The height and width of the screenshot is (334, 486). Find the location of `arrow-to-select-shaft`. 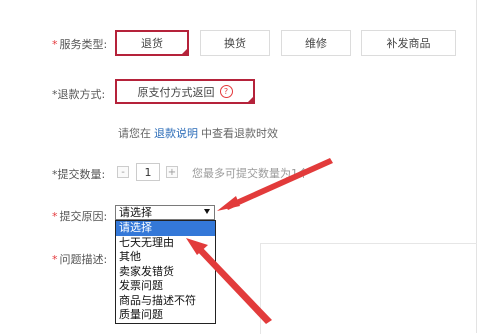

arrow-to-select-shaft is located at coordinates (279, 184).